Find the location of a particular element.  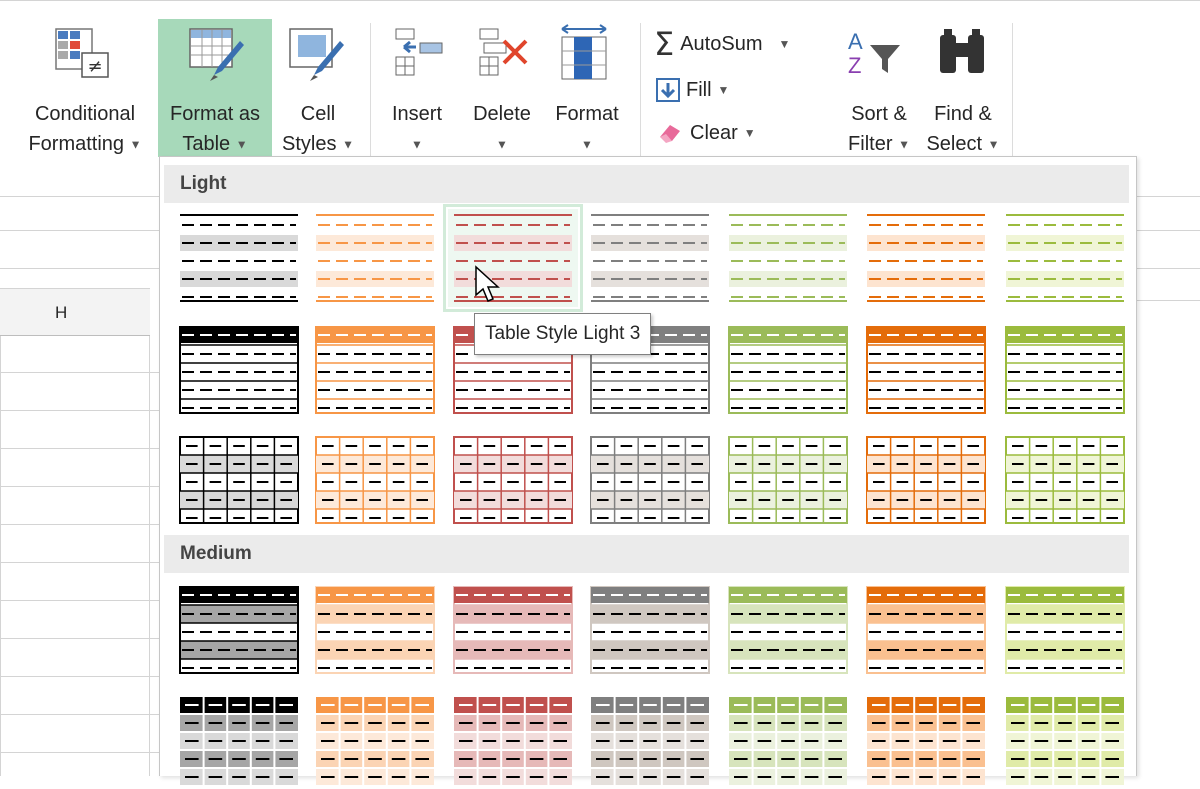

fill-label: Fill is located at coordinates (699, 89).